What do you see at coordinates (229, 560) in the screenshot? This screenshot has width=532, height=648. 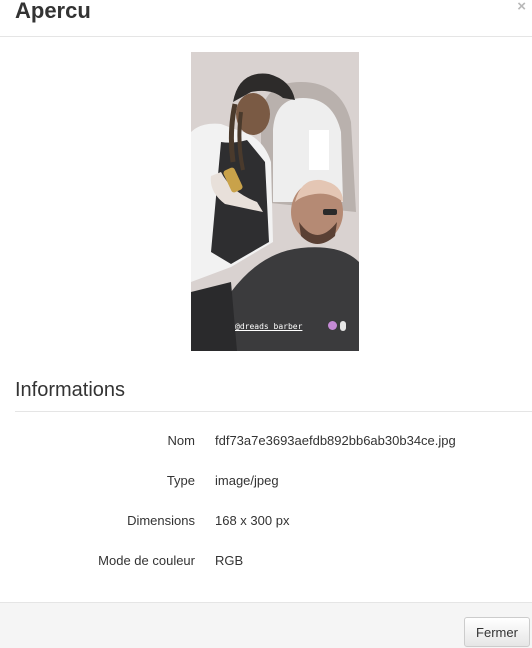 I see `info-value: RGB` at bounding box center [229, 560].